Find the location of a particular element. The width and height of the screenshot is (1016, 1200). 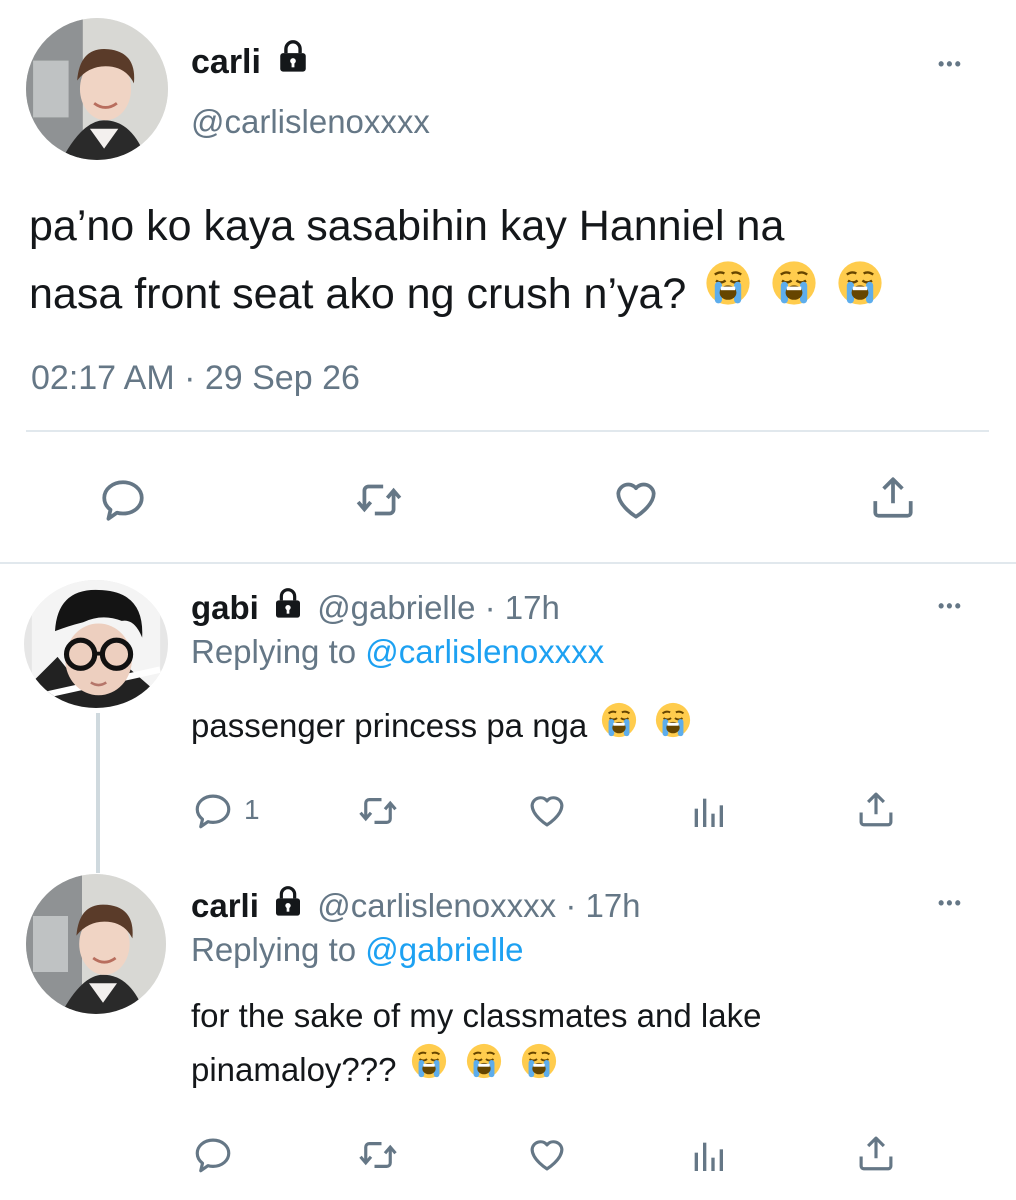

reply-count: 1 is located at coordinates (252, 809).